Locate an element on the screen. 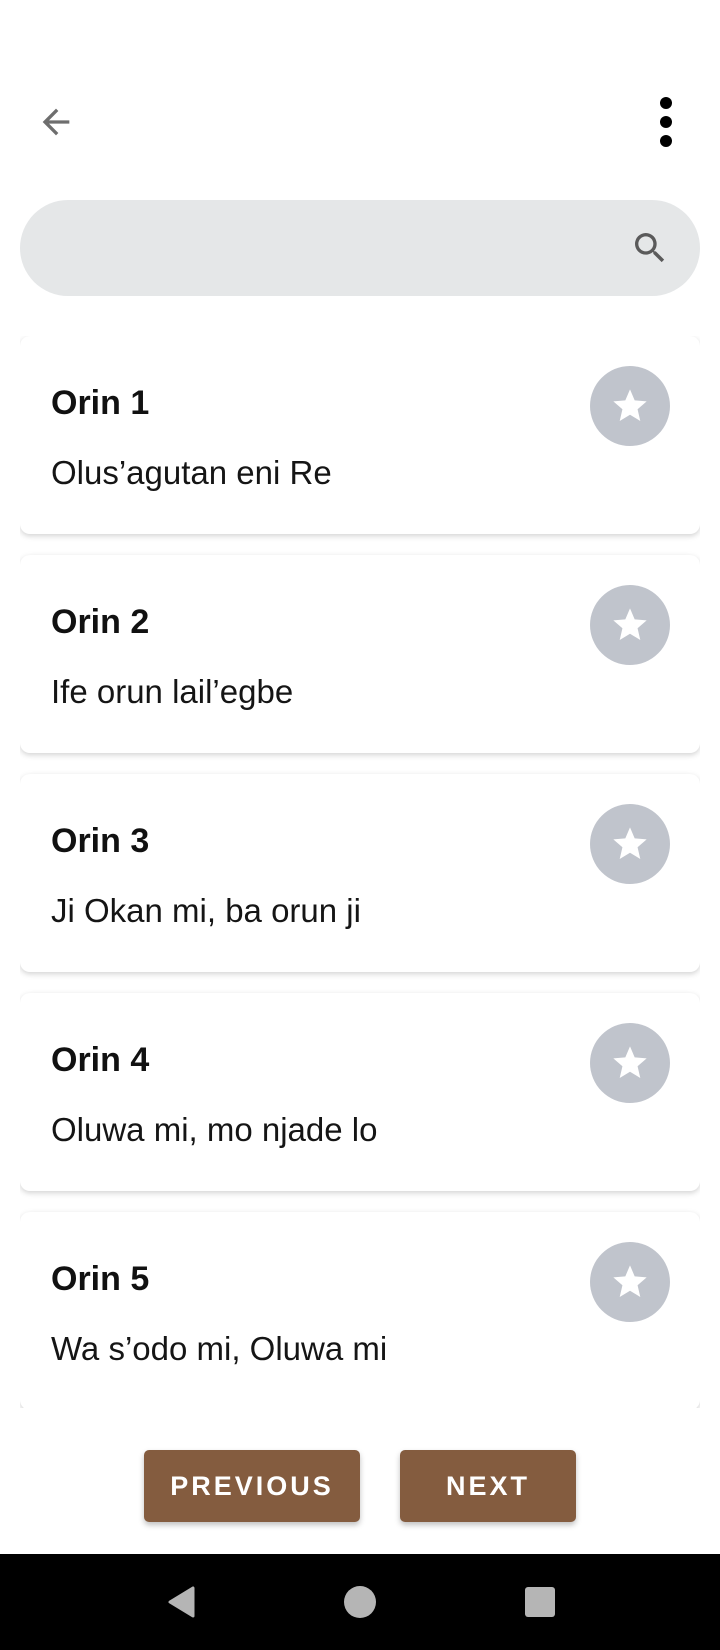  more-options-button is located at coordinates (666, 122).